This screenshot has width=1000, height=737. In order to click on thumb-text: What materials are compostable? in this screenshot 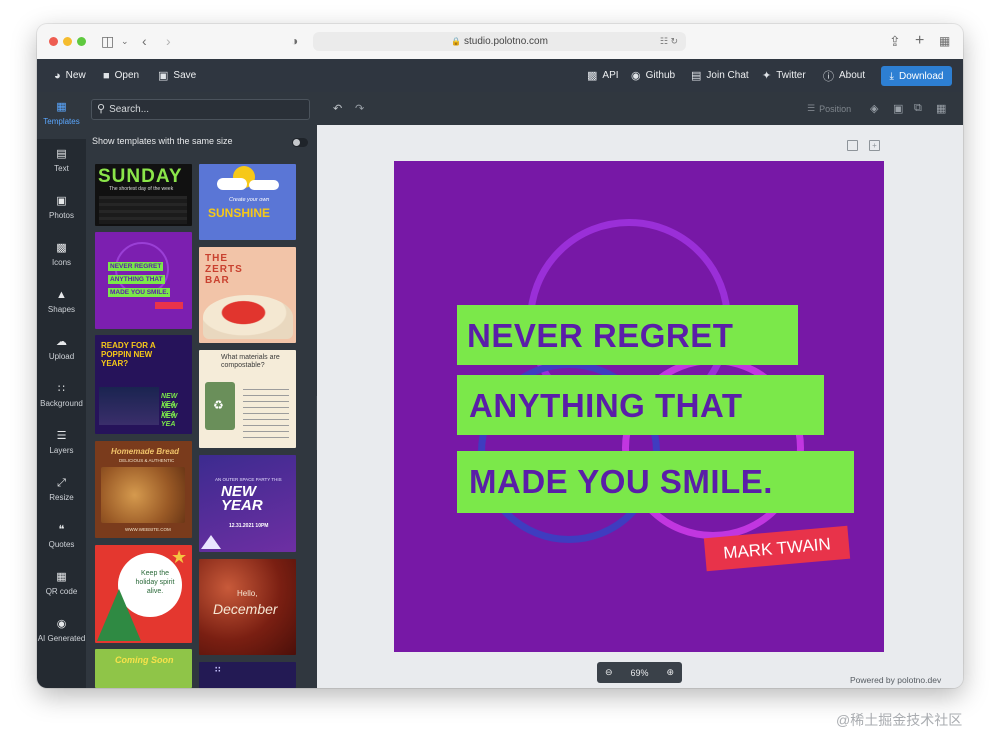, I will do `click(250, 361)`.